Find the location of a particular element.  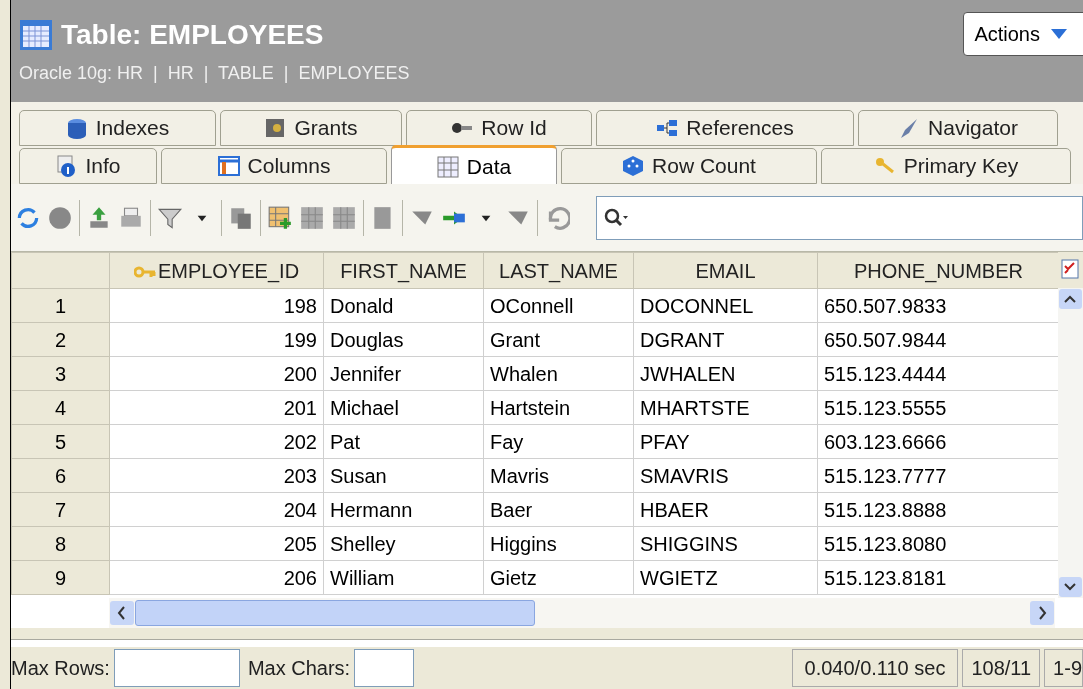

table-cell: Shelley is located at coordinates (403, 543).